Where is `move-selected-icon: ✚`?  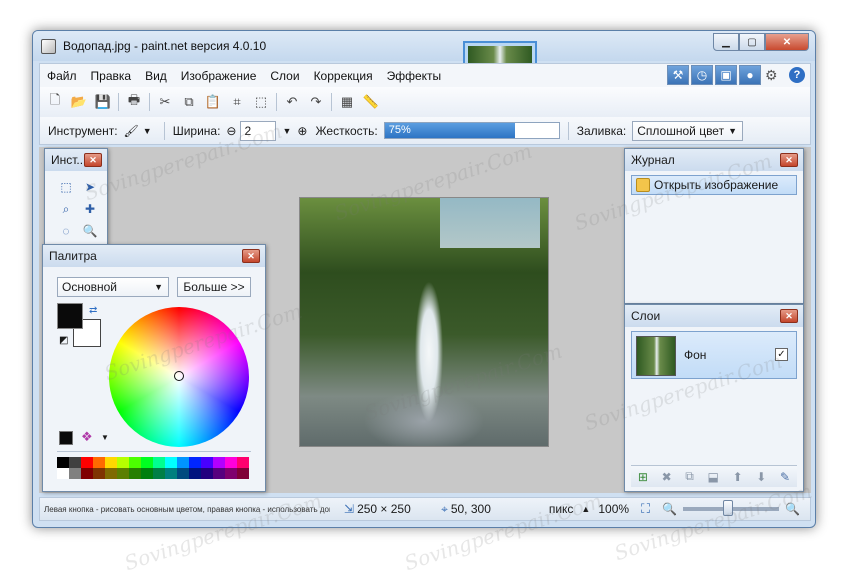
move-selected-icon: ✚ is located at coordinates (90, 209).